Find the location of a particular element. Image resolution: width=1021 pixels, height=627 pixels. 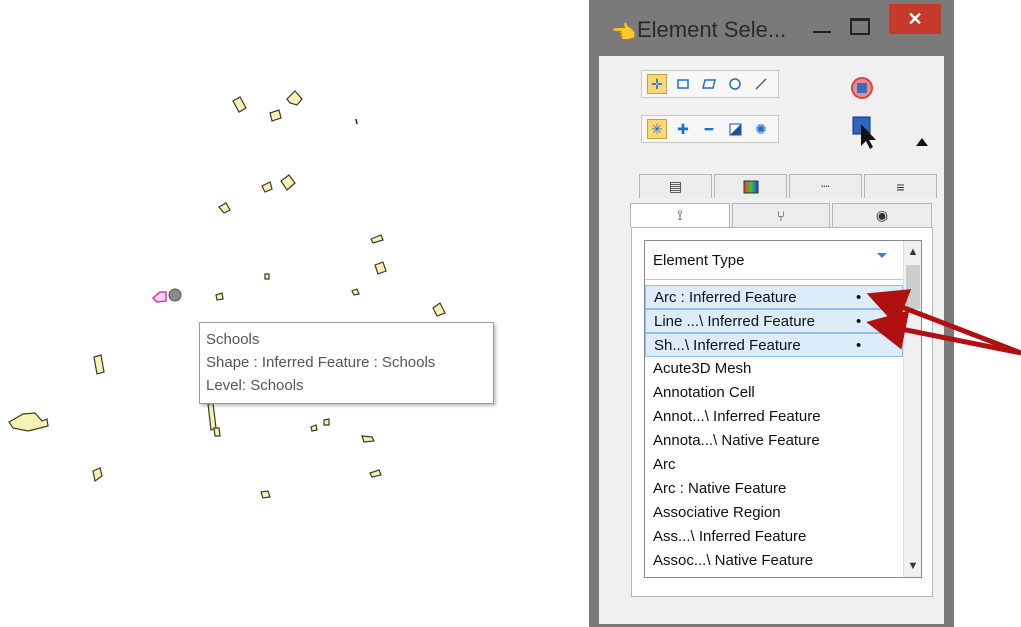

list-item: Acute3D Mesh is located at coordinates (774, 369).